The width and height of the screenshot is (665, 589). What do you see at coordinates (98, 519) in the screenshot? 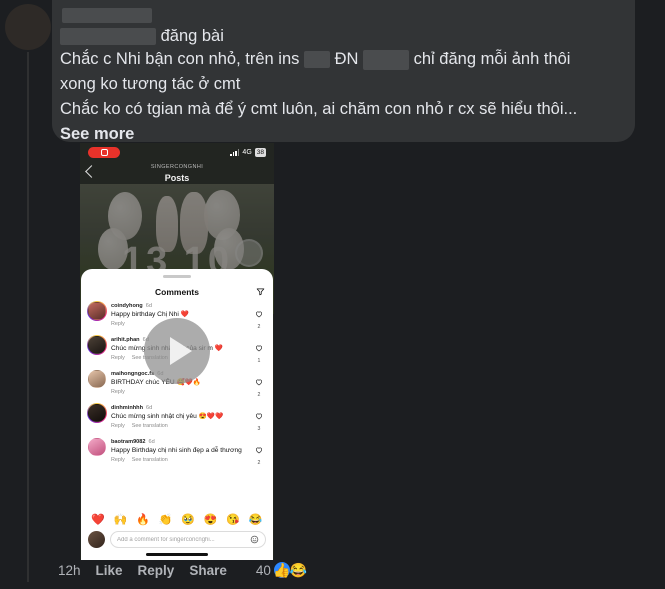
I see `quick-emoji-heart: ❤️` at bounding box center [98, 519].